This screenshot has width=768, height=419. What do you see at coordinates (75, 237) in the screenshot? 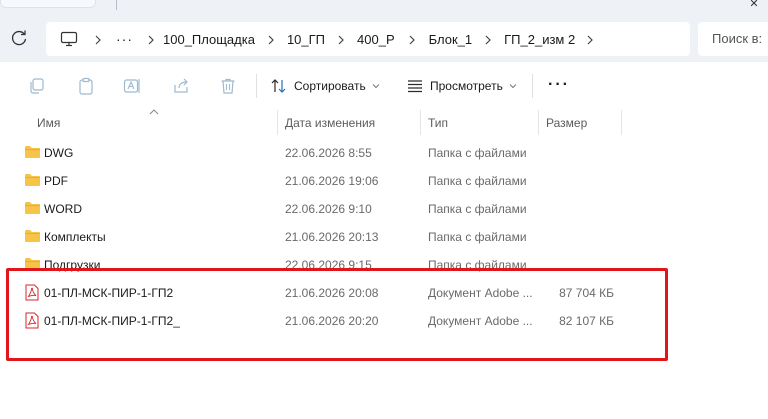
I see `file-name: Комплекты` at bounding box center [75, 237].